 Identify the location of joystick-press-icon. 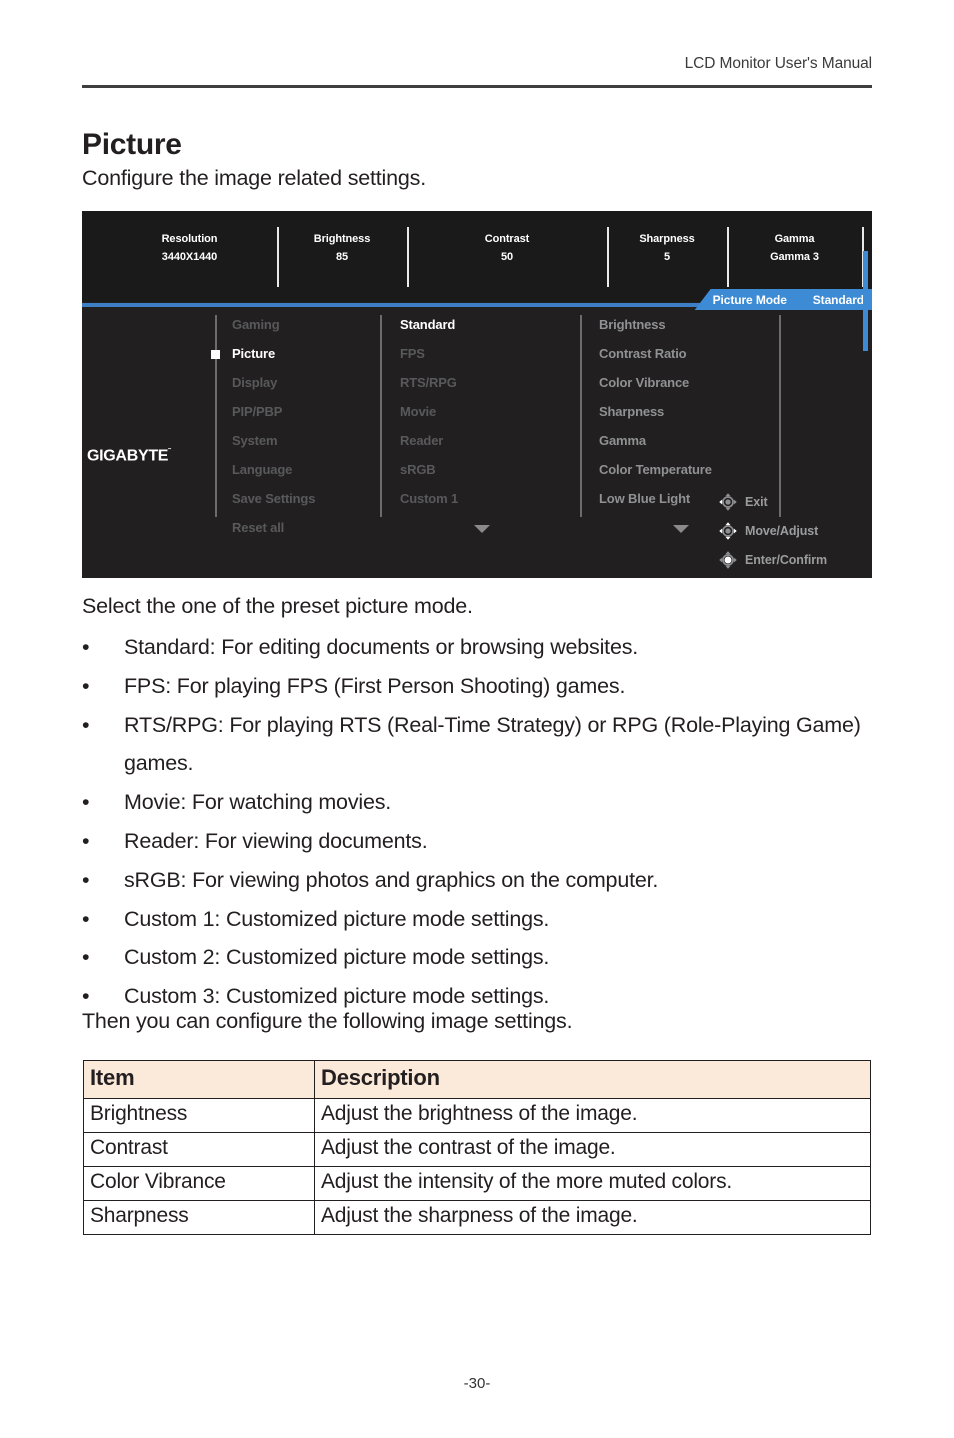
(728, 560).